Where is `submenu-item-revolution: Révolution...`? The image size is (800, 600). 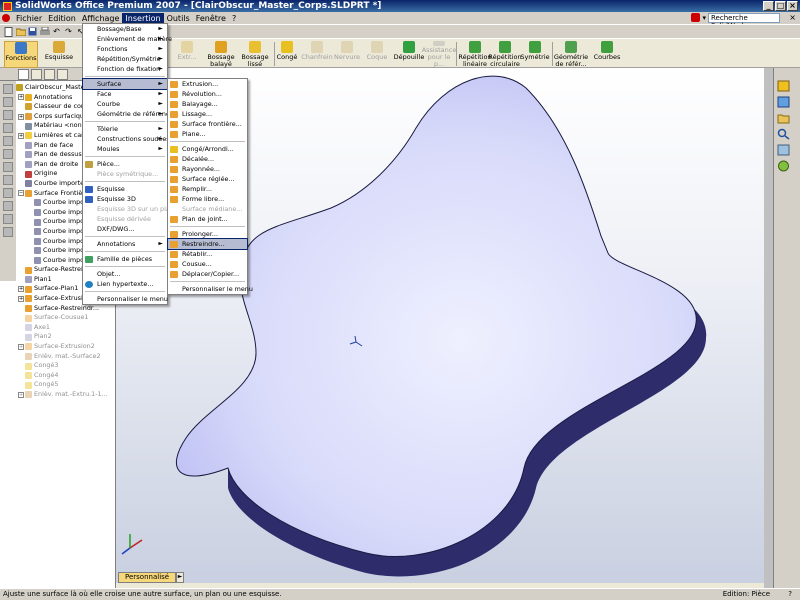
submenu-item-revolution: Révolution... is located at coordinates (207, 94).